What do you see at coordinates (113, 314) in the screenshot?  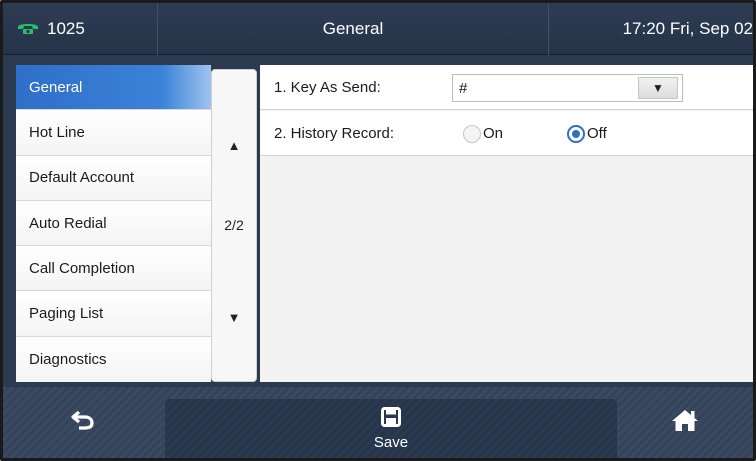 I see `menu-item-paging-list: Paging List` at bounding box center [113, 314].